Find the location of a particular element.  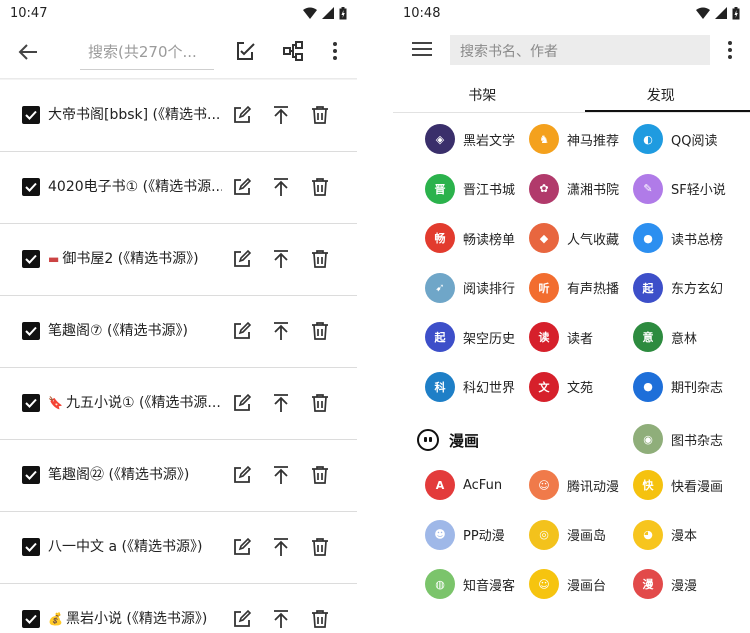

source-entry: 听有声热播 is located at coordinates (584, 288).